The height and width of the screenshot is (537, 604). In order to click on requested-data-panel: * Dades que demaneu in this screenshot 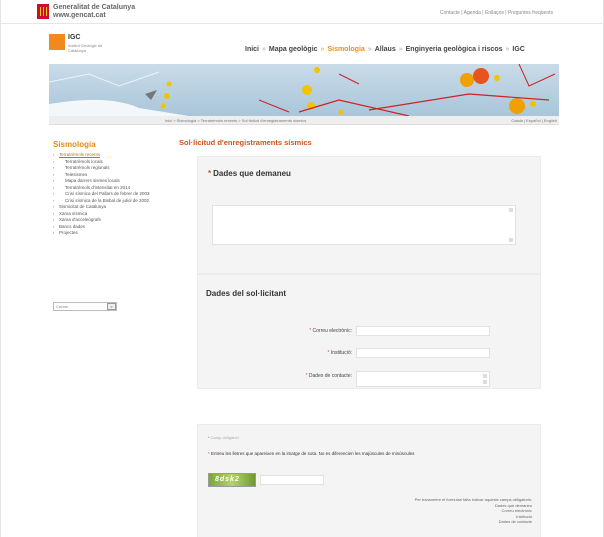, I will do `click(369, 215)`.